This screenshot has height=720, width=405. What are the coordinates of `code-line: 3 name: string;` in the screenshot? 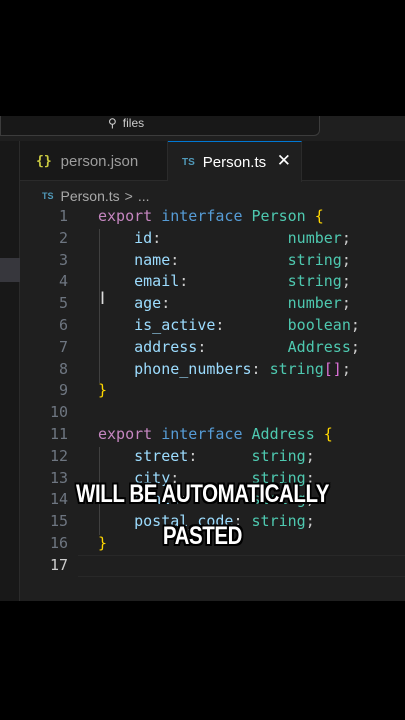 It's located at (212, 260).